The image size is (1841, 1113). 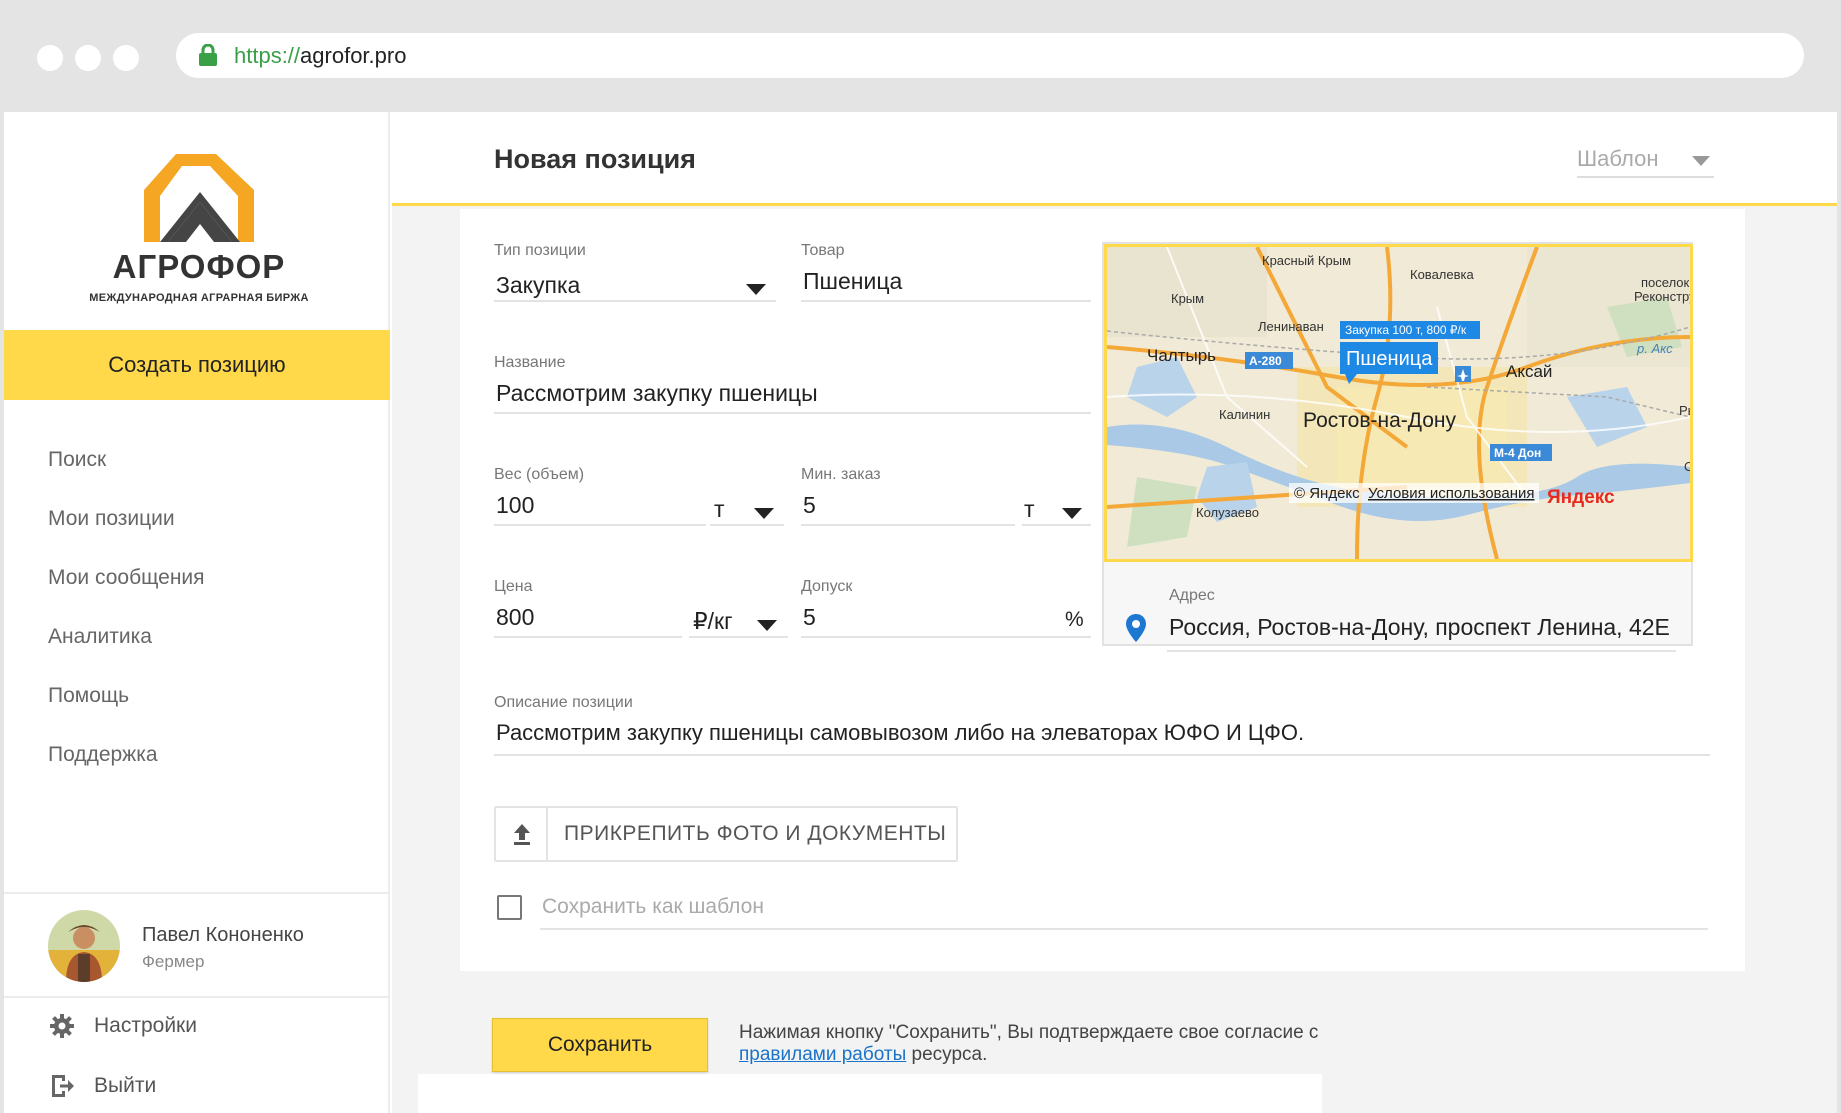 What do you see at coordinates (600, 1045) in the screenshot?
I see `save-button: Сохранить` at bounding box center [600, 1045].